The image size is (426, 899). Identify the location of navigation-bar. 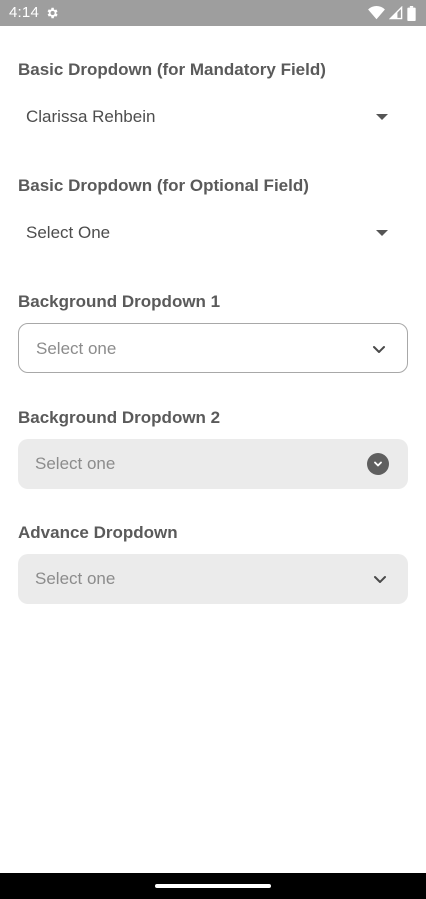
(213, 886).